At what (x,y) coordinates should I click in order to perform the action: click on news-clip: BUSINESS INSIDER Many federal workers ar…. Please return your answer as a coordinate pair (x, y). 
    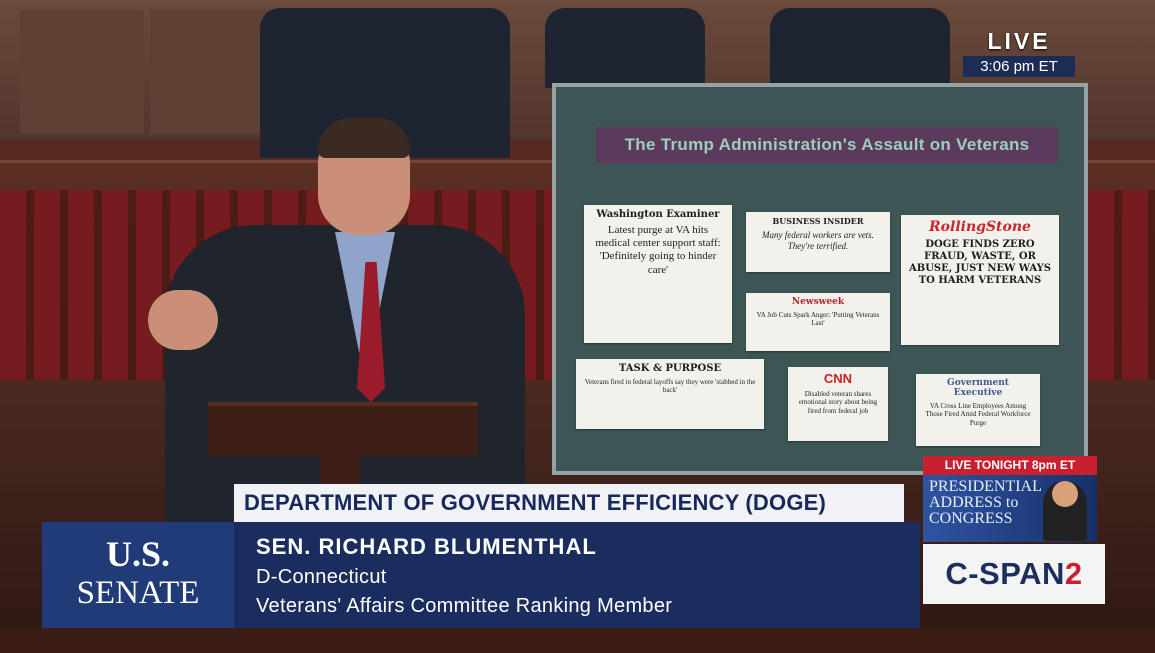
    Looking at the image, I should click on (818, 242).